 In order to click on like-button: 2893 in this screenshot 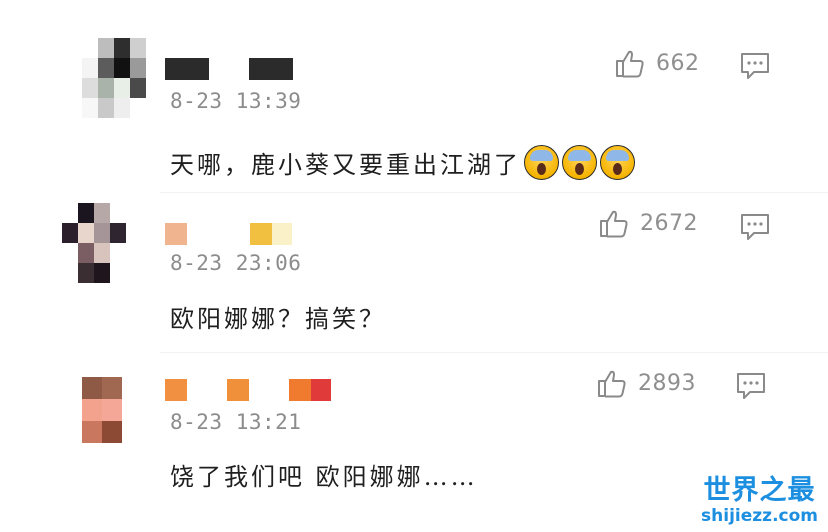, I will do `click(646, 383)`.